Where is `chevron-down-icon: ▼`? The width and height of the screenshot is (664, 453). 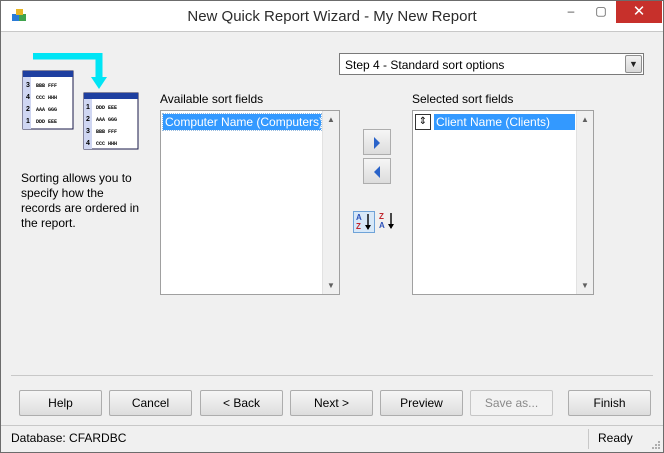 chevron-down-icon: ▼ is located at coordinates (633, 64).